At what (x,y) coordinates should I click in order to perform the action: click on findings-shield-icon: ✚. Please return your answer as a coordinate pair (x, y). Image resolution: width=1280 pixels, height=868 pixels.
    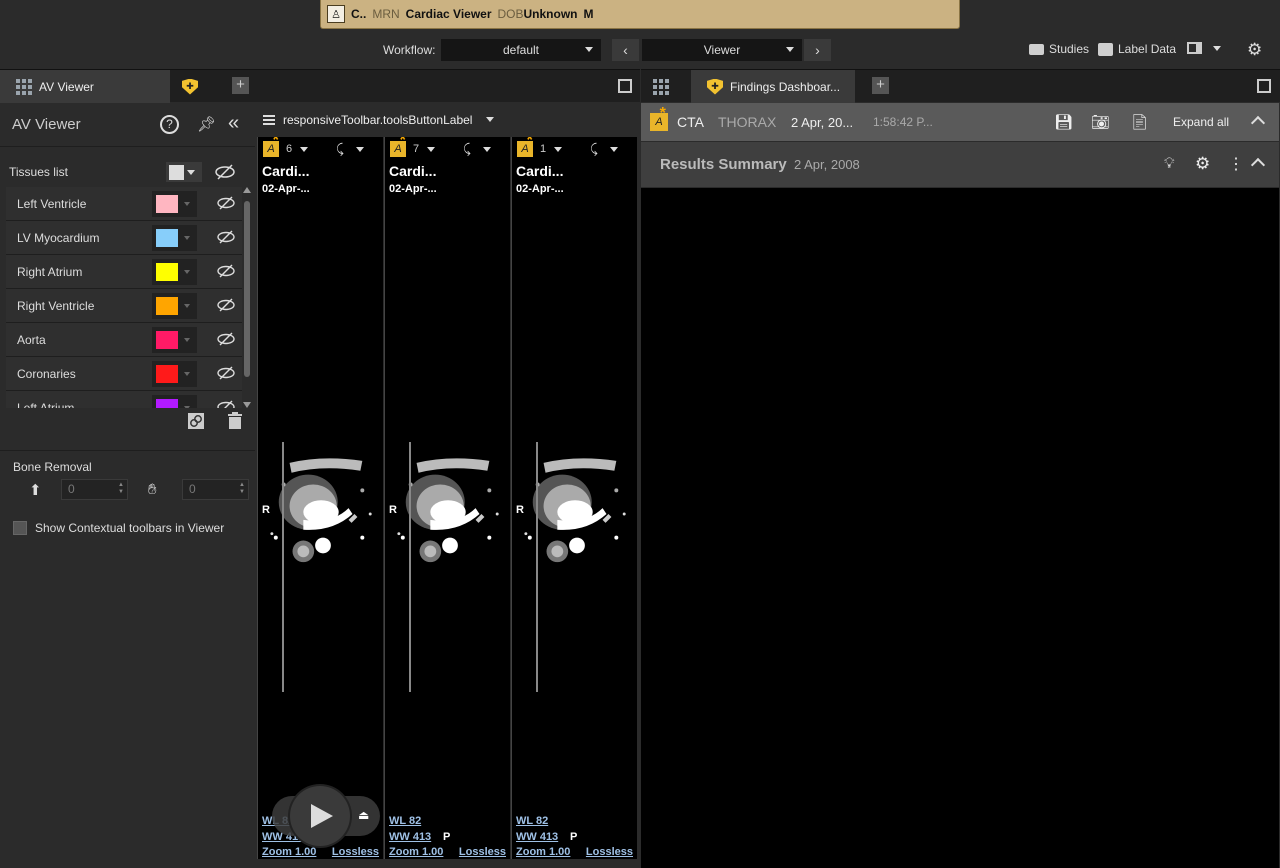
    Looking at the image, I should click on (715, 86).